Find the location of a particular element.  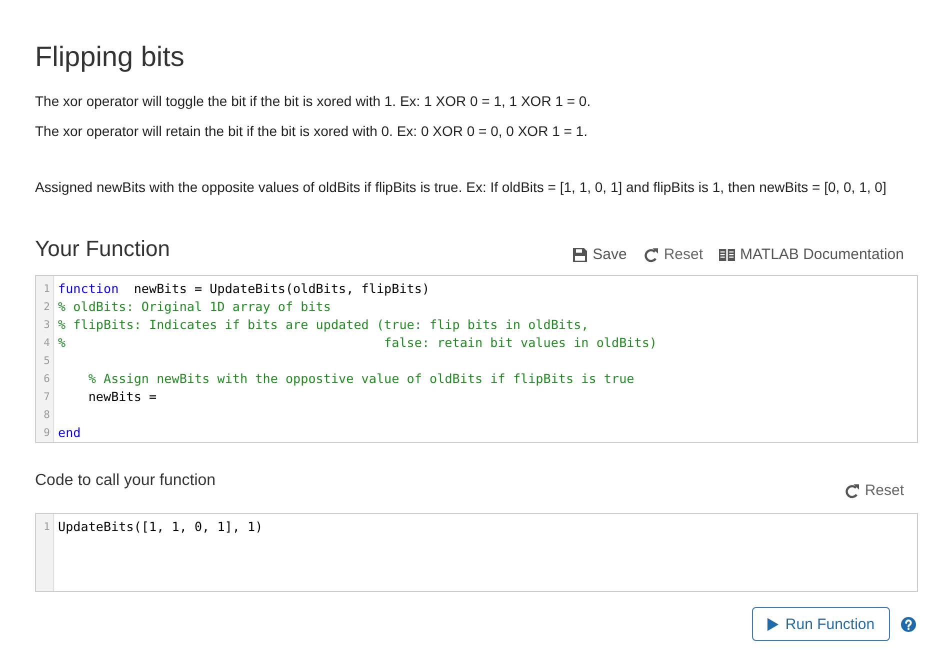

documentation-link: MATLAB Documentation is located at coordinates (811, 255).